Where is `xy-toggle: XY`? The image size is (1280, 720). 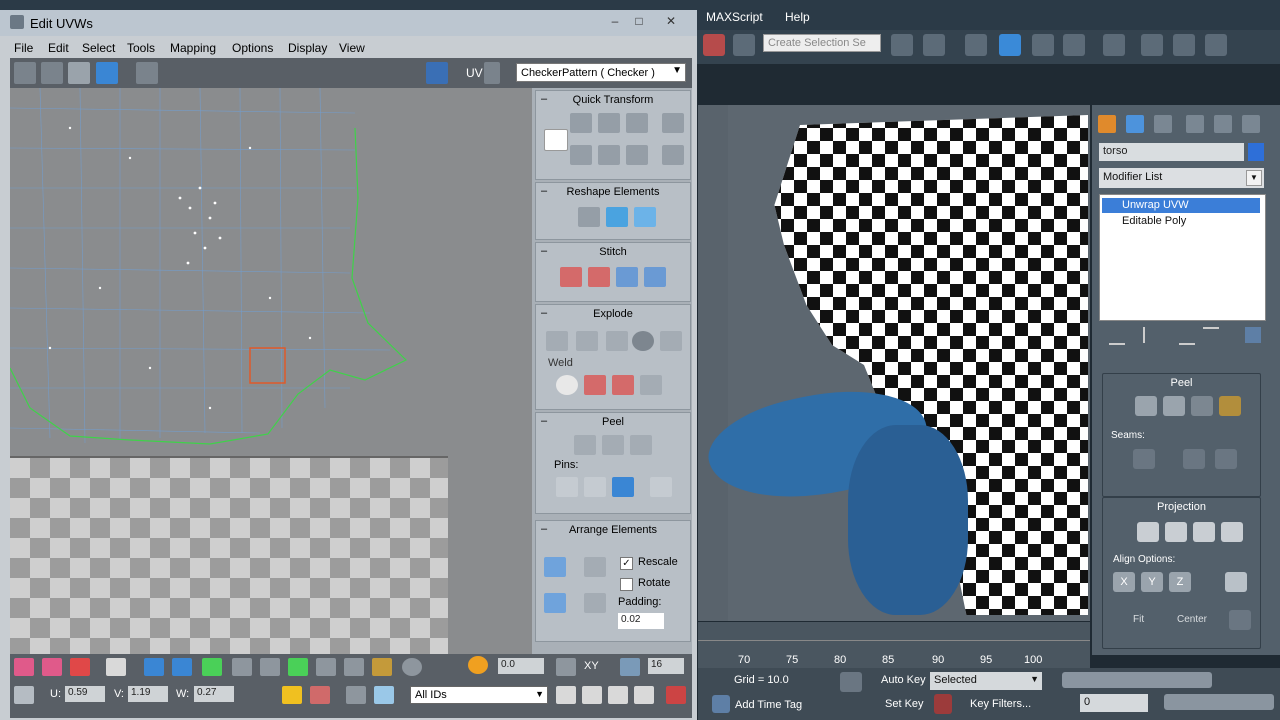
xy-toggle: XY is located at coordinates (591, 666).